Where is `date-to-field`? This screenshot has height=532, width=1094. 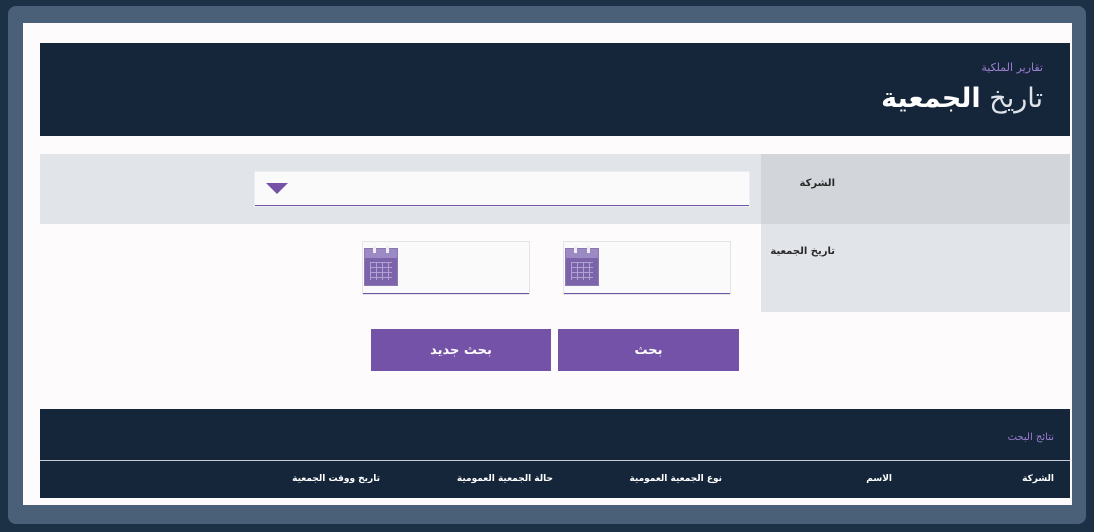
date-to-field is located at coordinates (446, 268).